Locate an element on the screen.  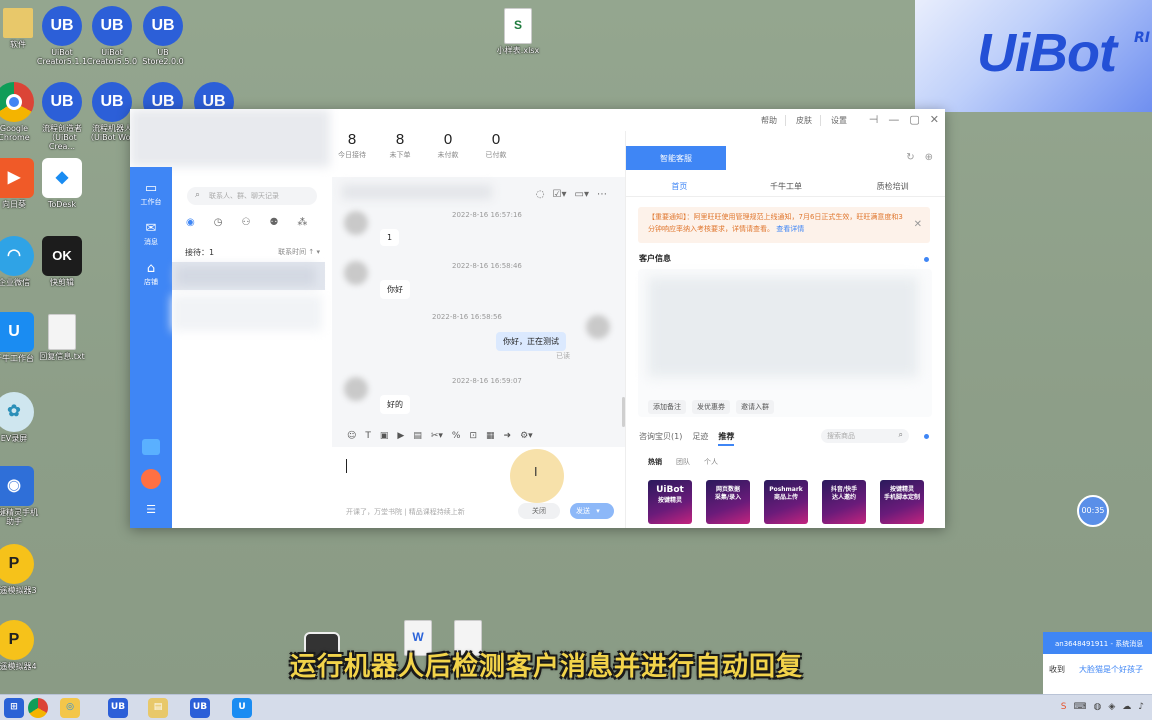
transfer-icon: ➜ is located at coordinates (508, 436).